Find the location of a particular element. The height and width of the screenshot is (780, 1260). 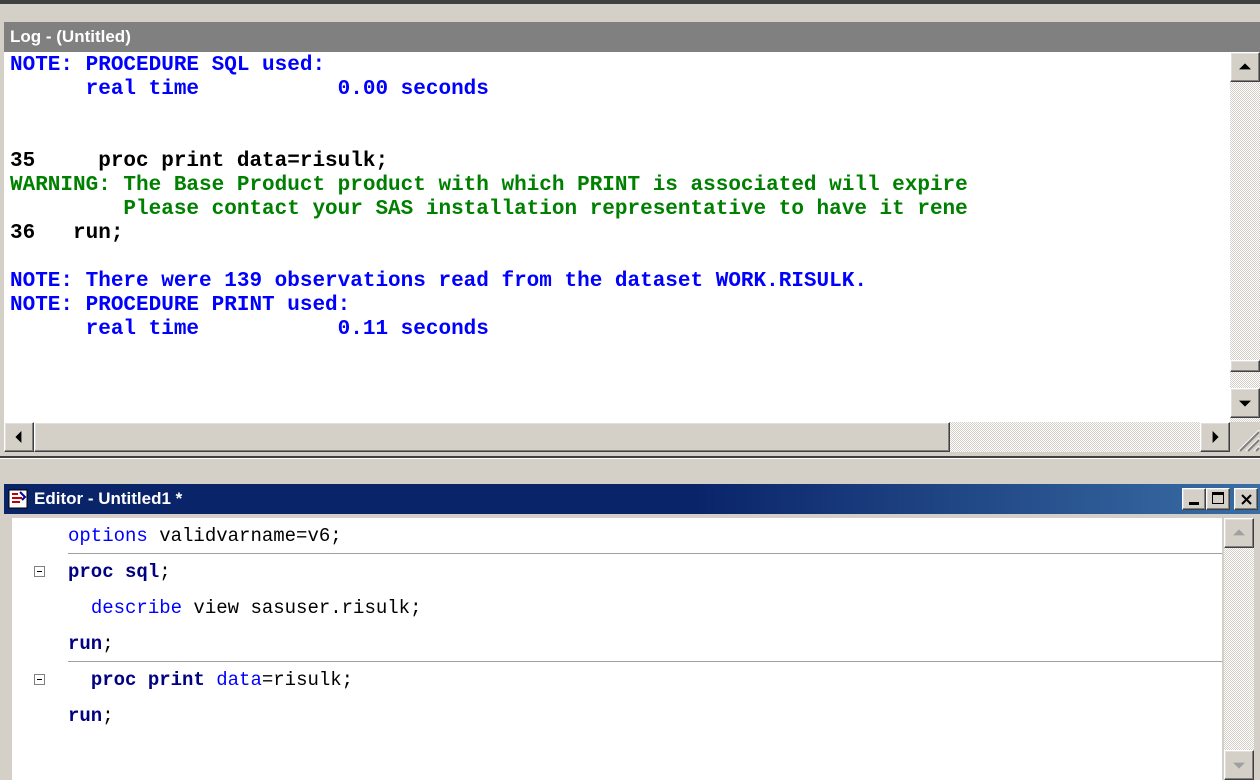

scroll-left-button is located at coordinates (19, 437).